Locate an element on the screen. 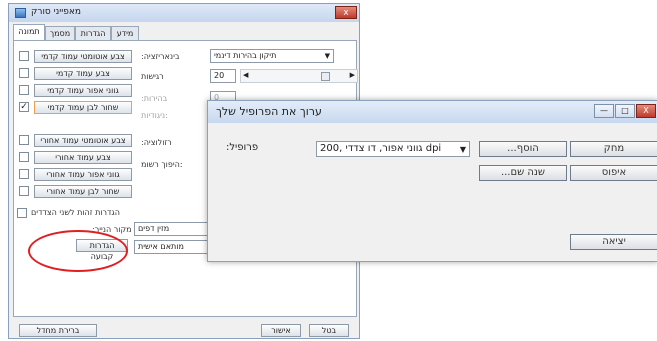 This screenshot has width=657, height=341. binarization-select: תיקון בהירות דינמי ▼ is located at coordinates (272, 56).